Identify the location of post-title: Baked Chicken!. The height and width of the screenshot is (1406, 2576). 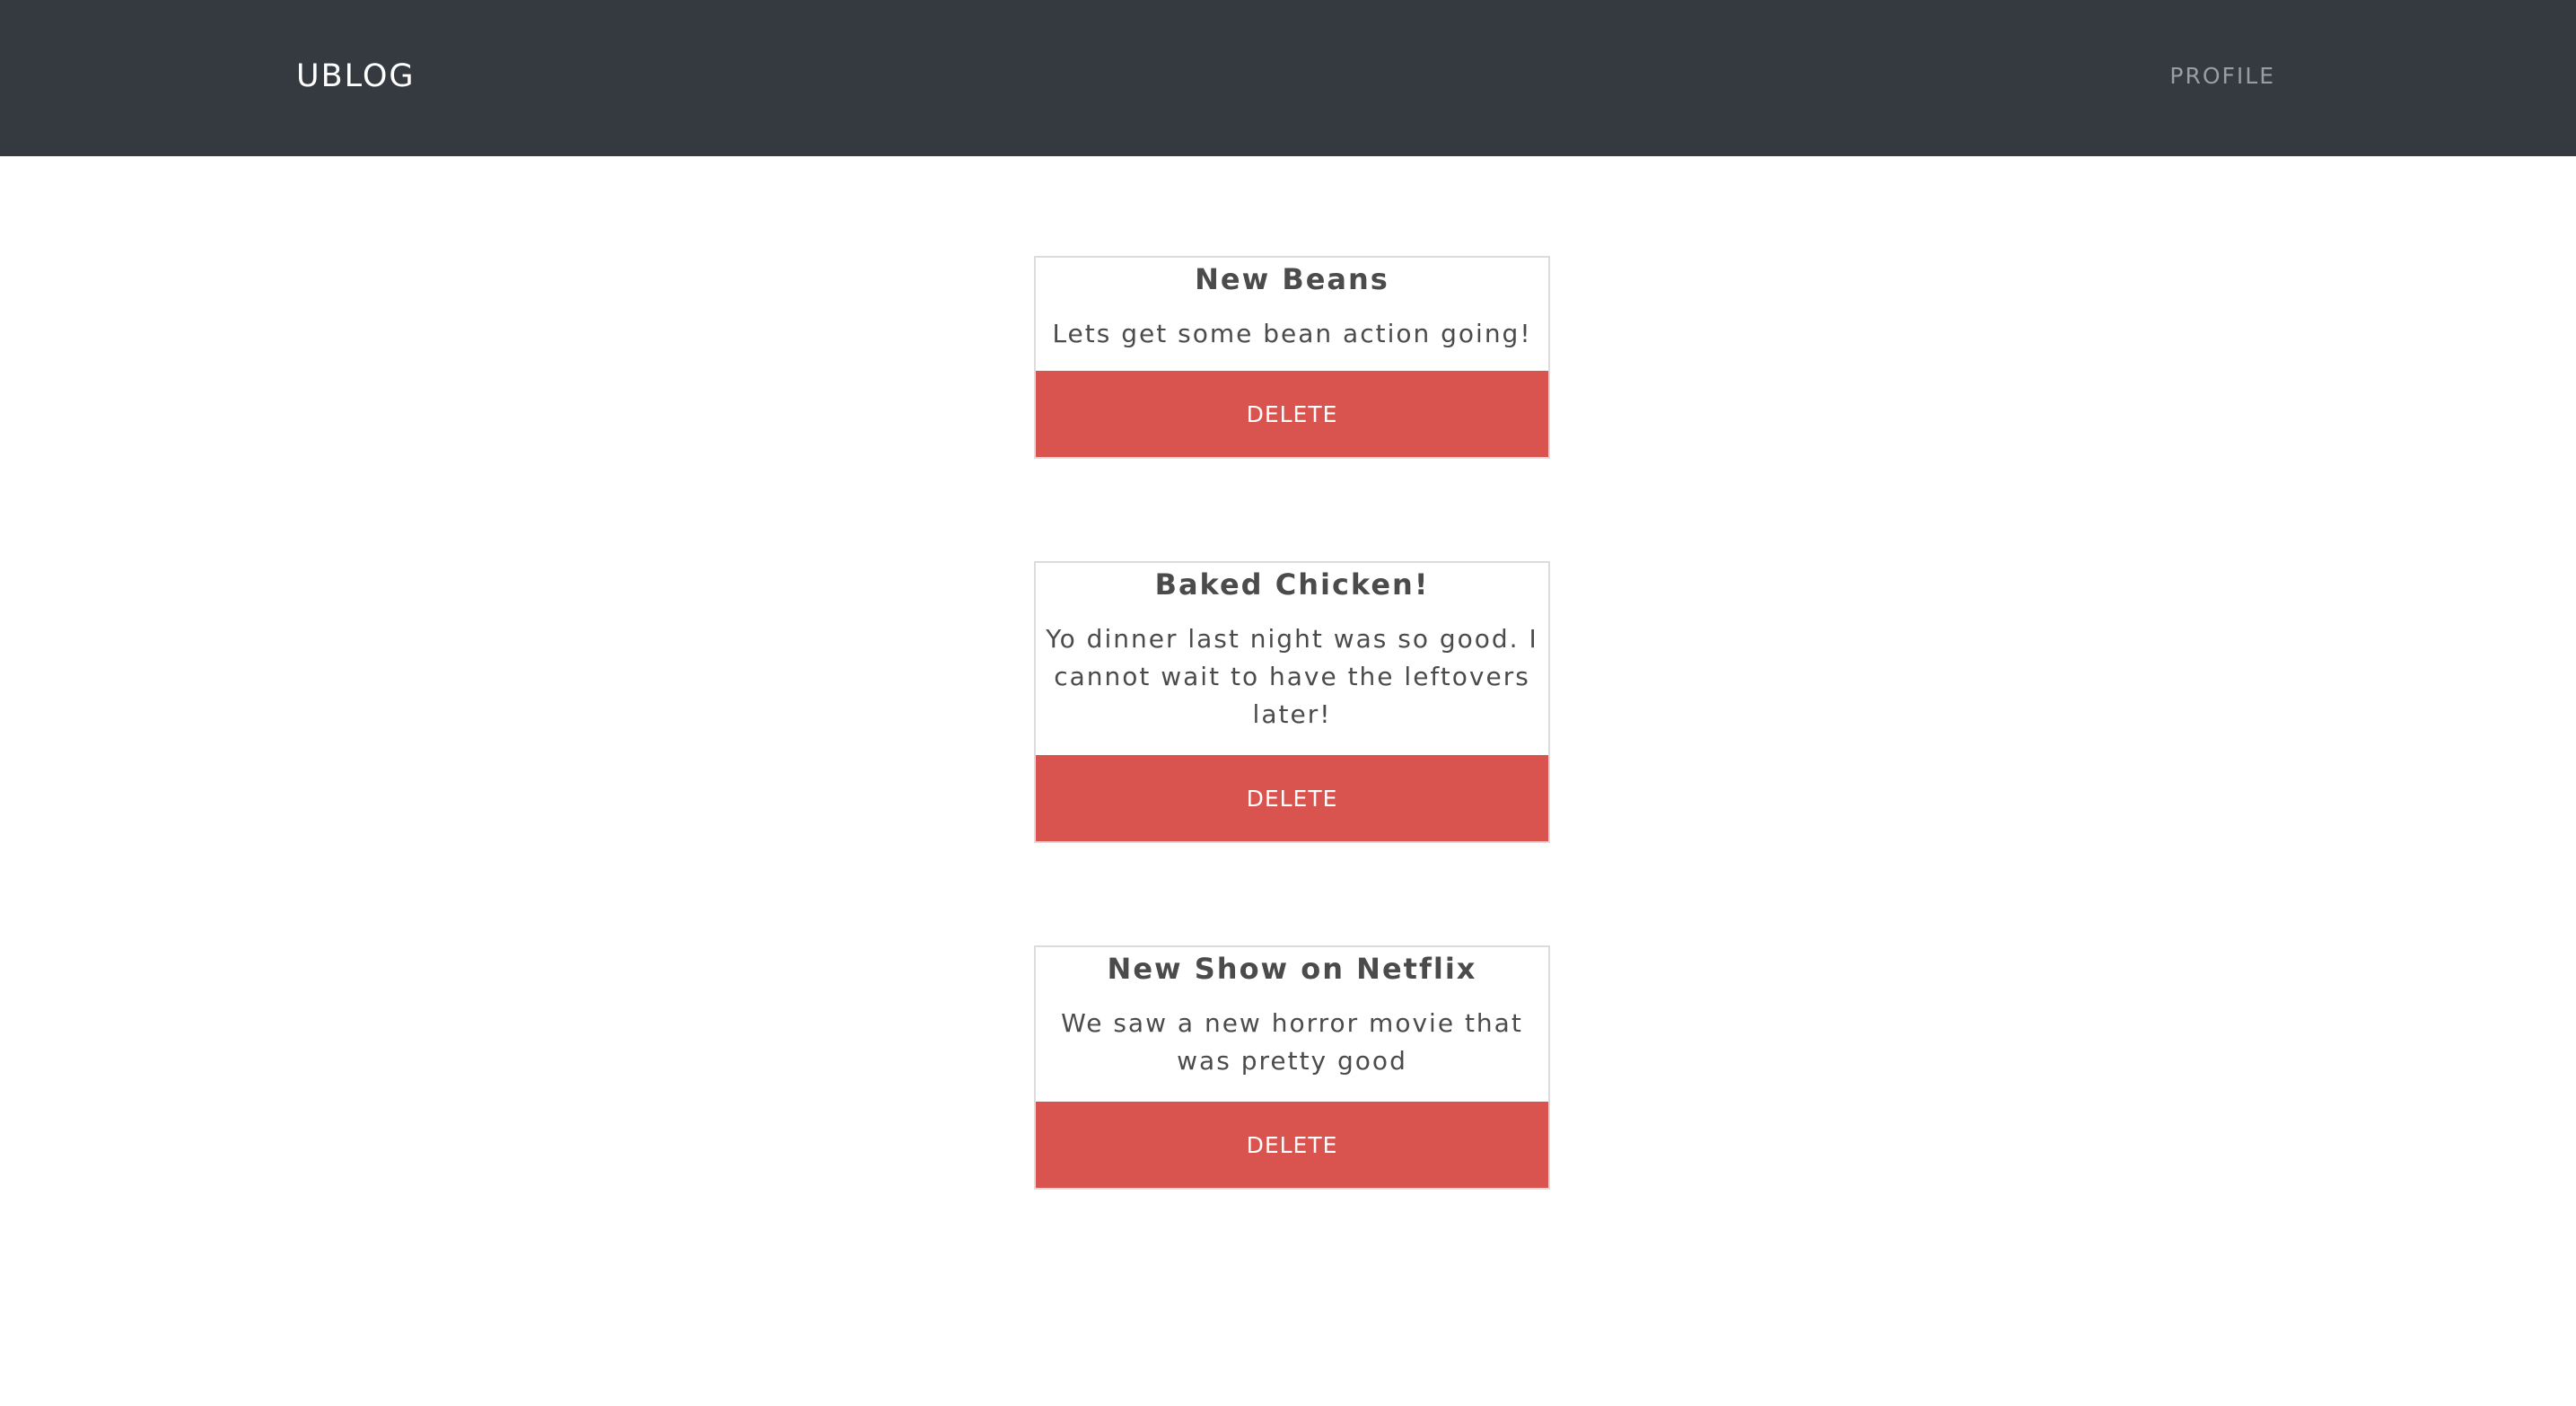
(1292, 584).